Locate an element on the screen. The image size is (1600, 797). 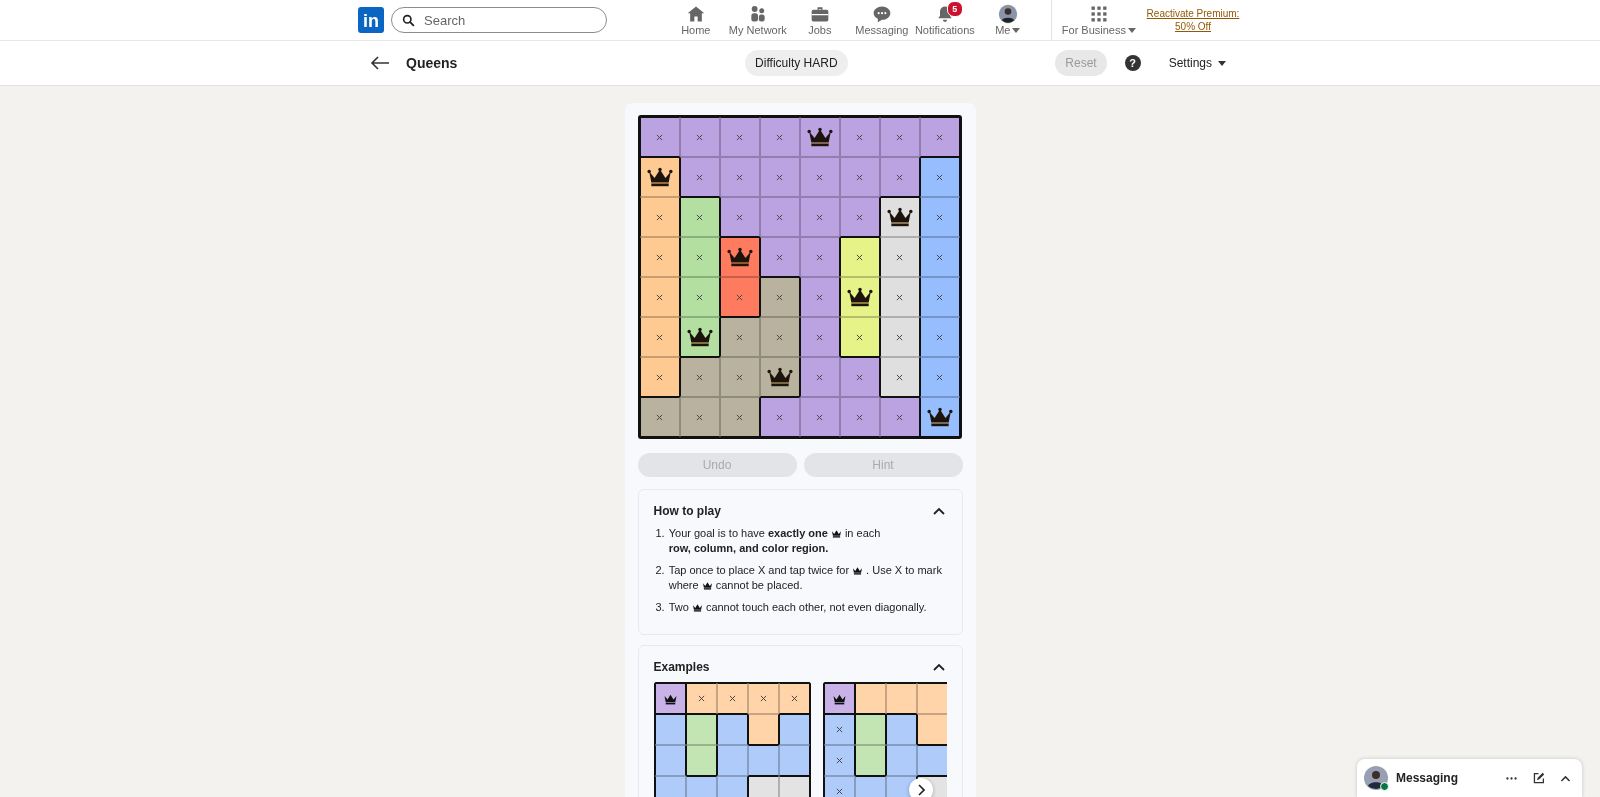
instruction-text: in each is located at coordinates (862, 533).